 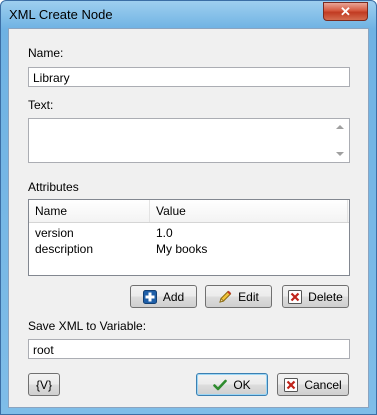 I want to click on ok-button: OK, so click(x=232, y=384).